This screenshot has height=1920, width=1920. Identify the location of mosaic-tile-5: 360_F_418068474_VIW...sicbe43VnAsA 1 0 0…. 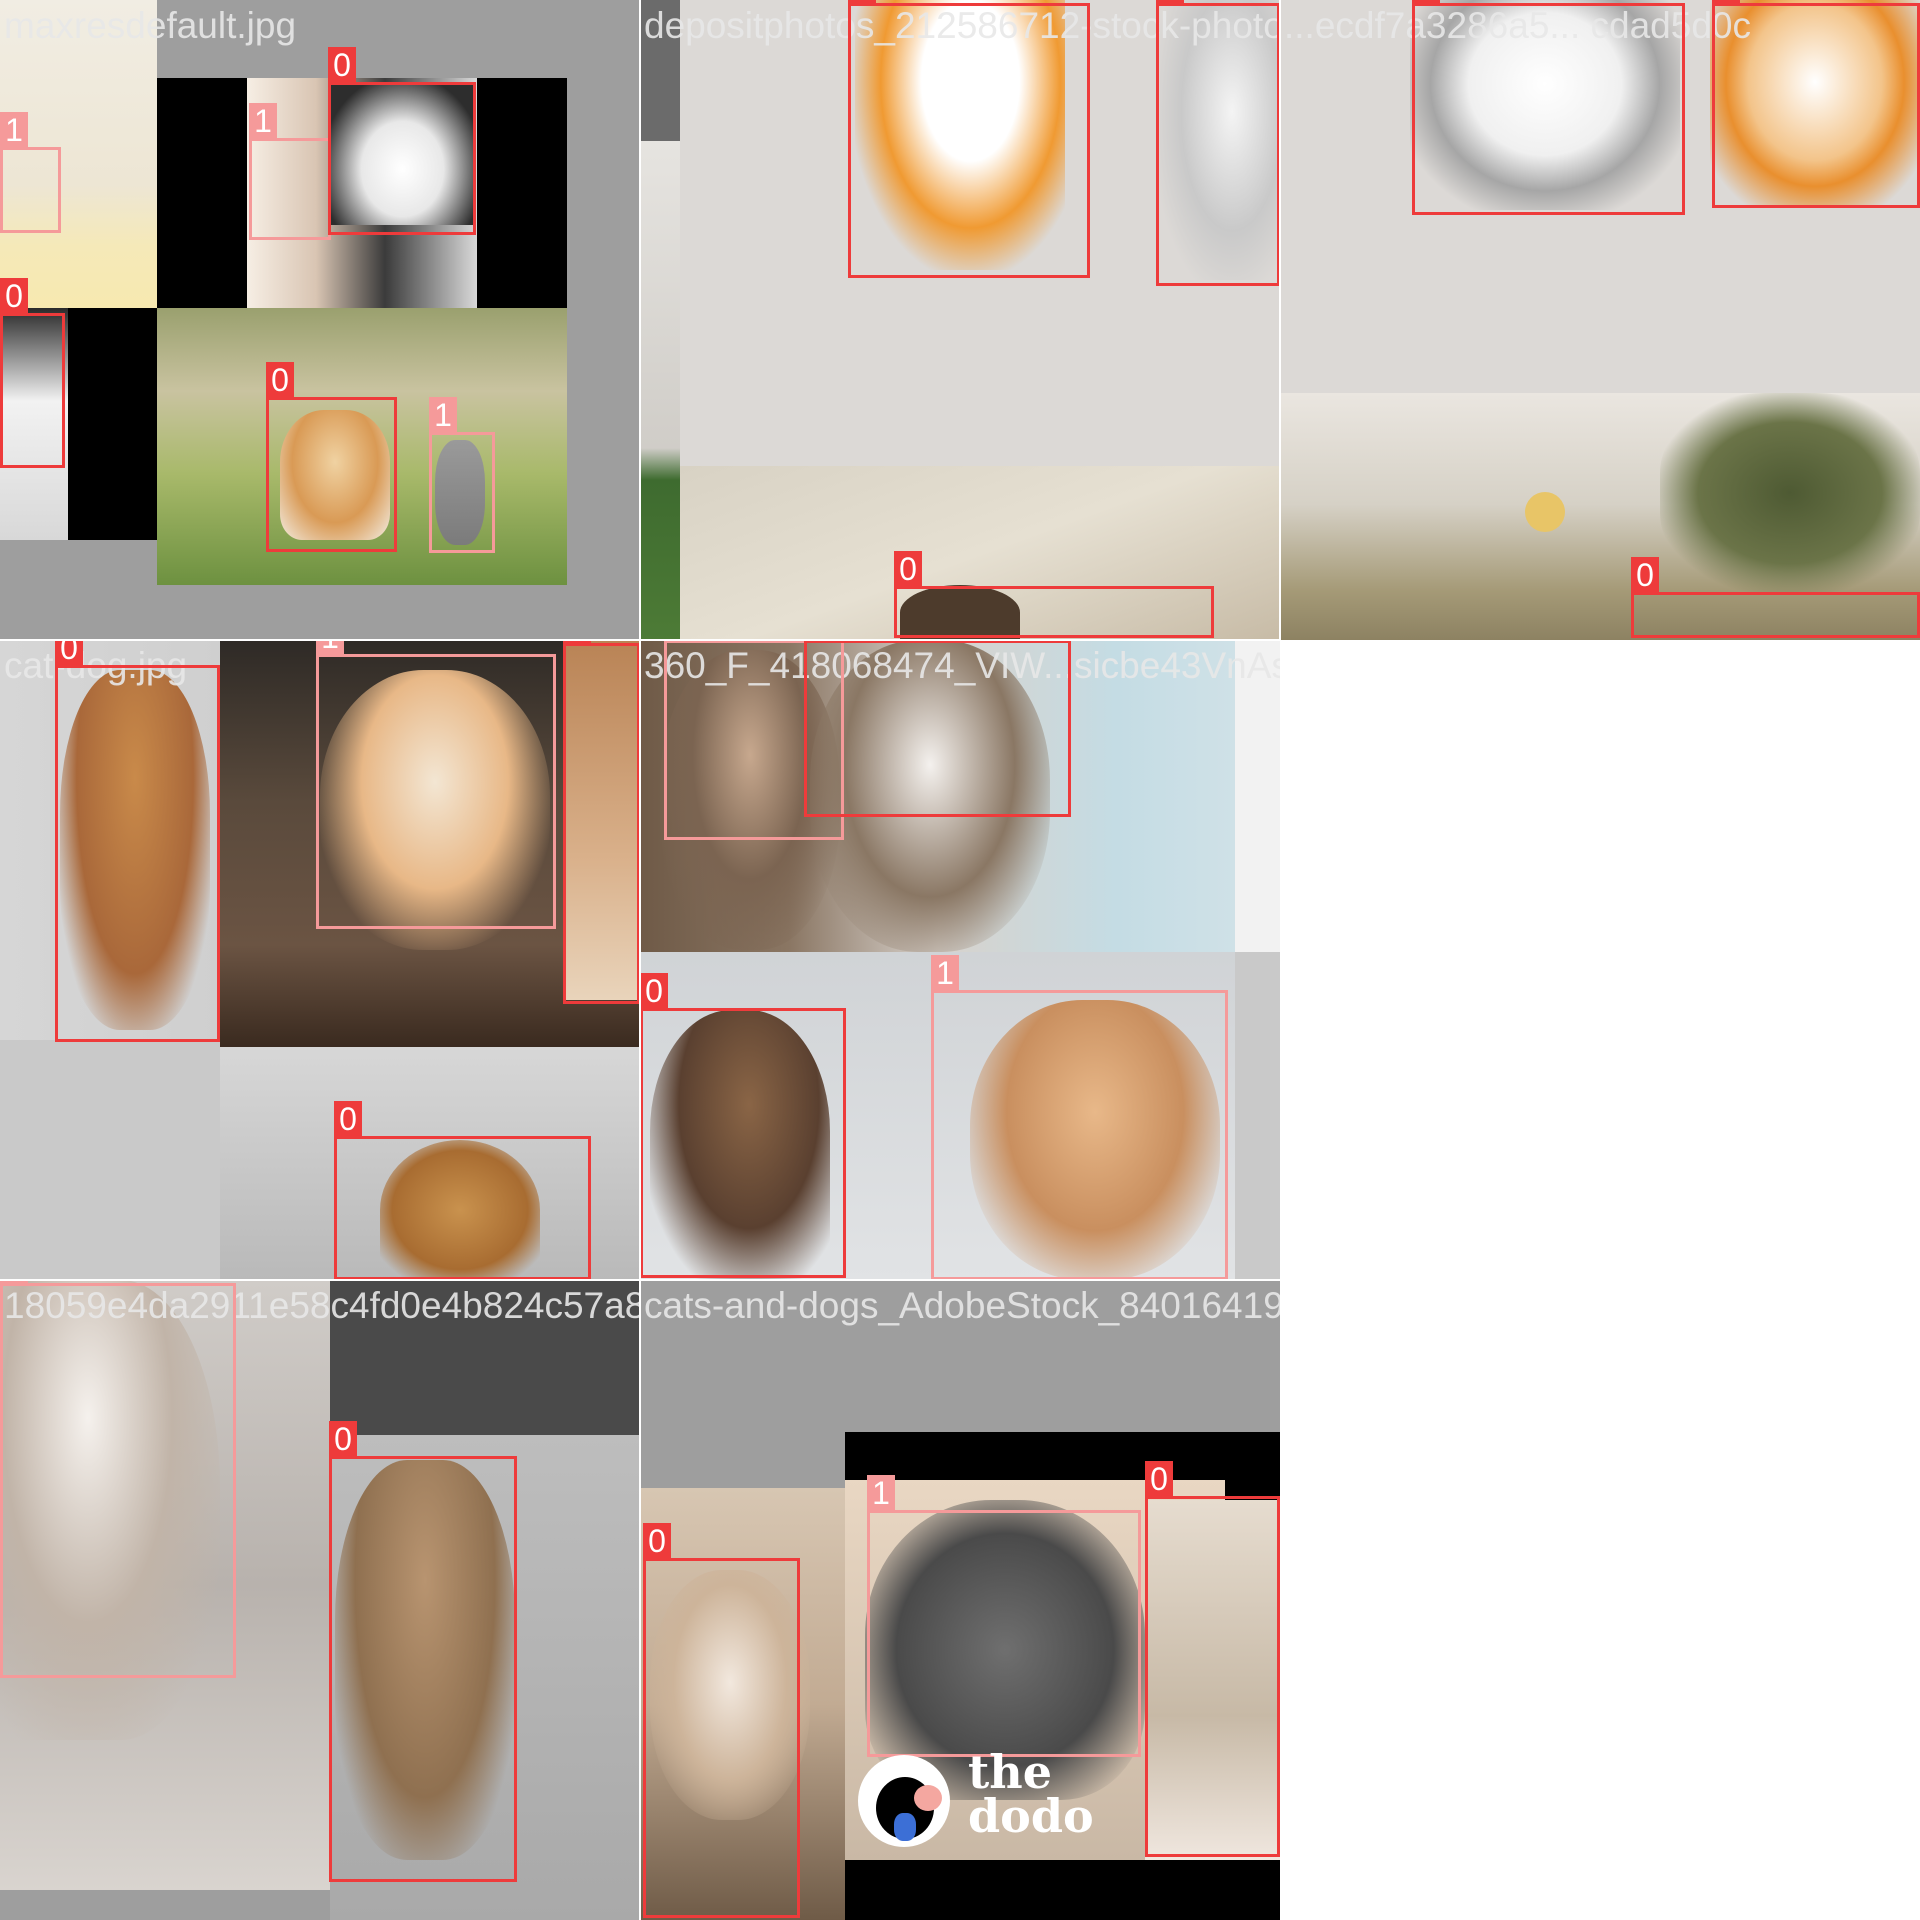
(960, 960).